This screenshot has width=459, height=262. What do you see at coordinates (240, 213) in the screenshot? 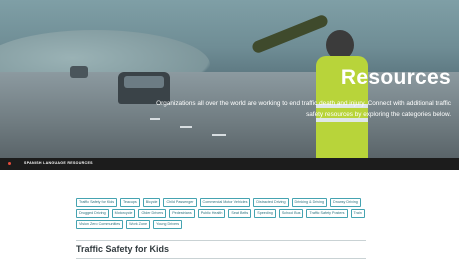
I see `category-button: Seat Belts` at bounding box center [240, 213].